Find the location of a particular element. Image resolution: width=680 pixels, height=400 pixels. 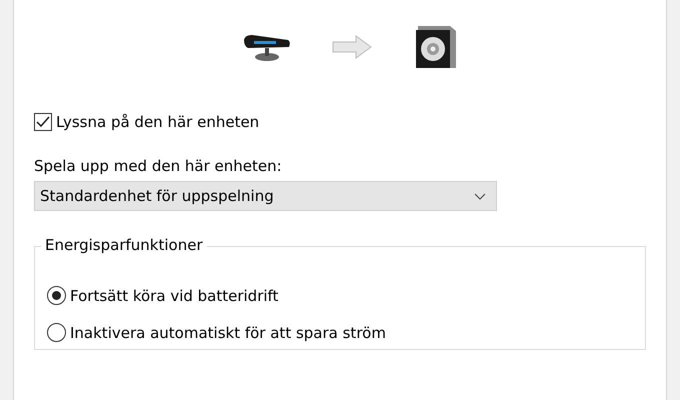

group-title: Energisparfunktioner is located at coordinates (124, 245).